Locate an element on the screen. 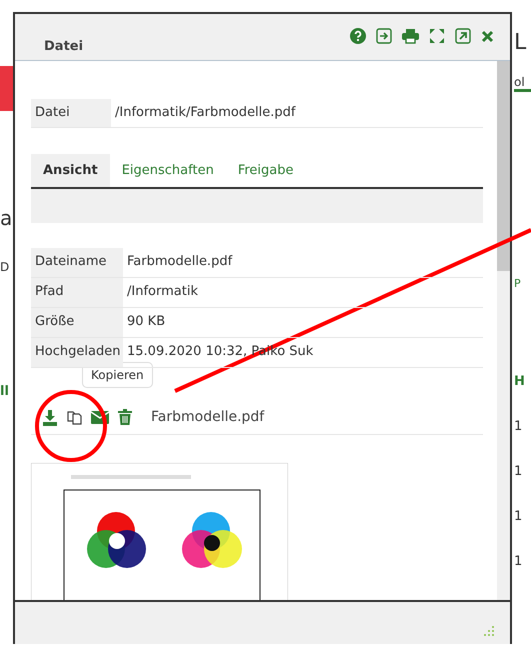  dialog-title: Datei is located at coordinates (64, 46).